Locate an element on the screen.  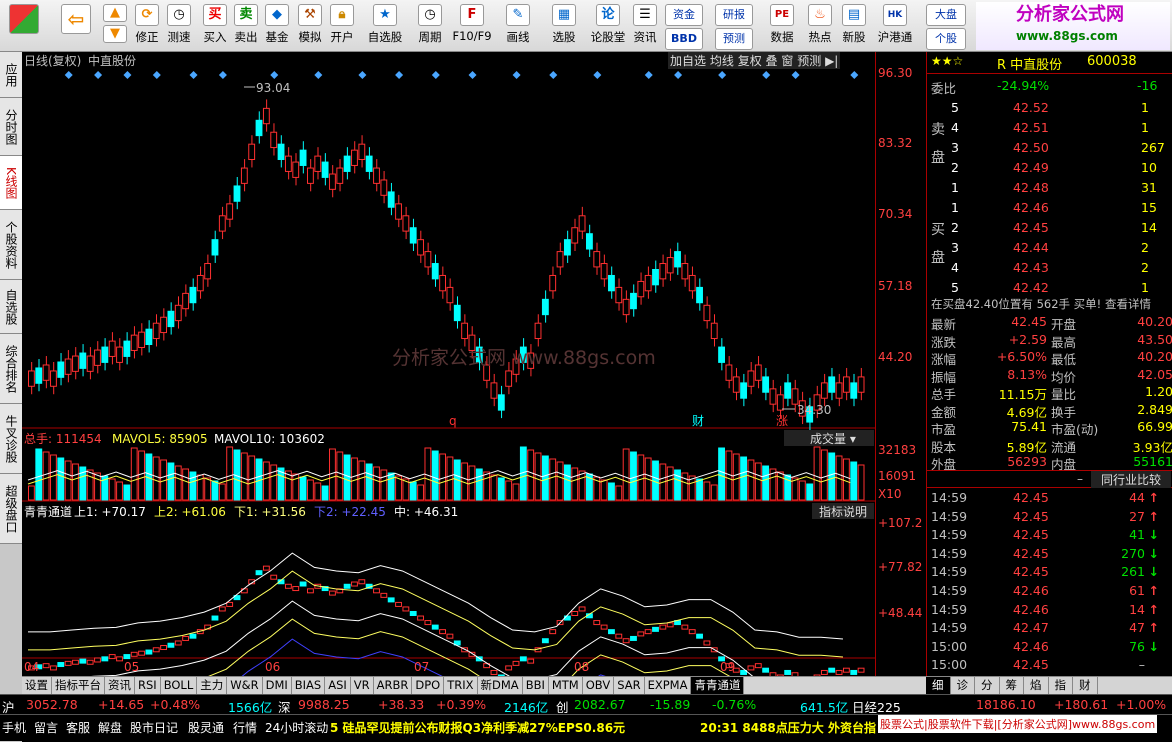
indicator-tab: MTM is located at coordinates (566, 685).